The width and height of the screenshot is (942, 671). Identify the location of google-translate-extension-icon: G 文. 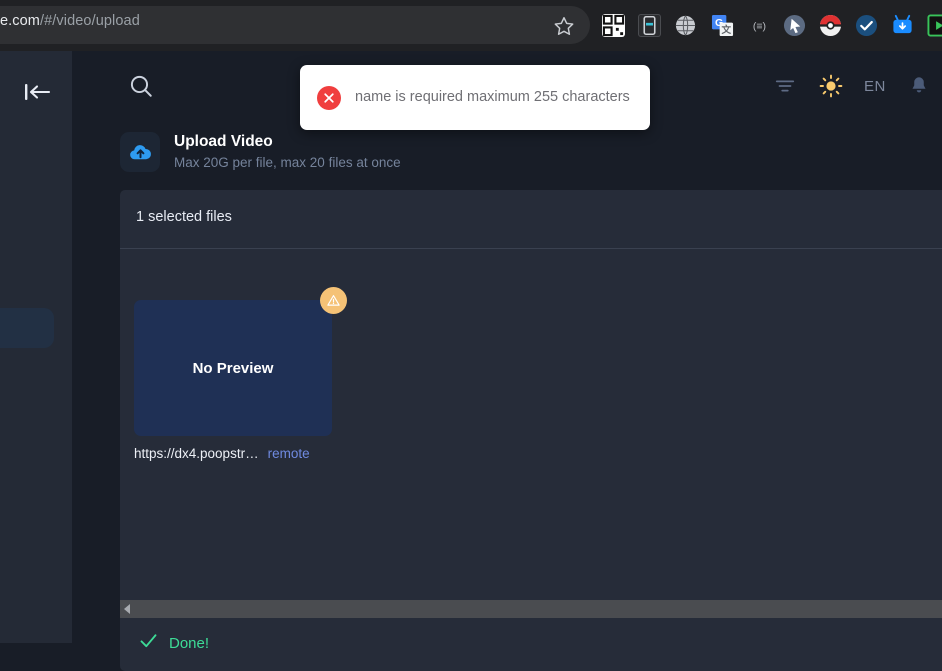
(722, 25).